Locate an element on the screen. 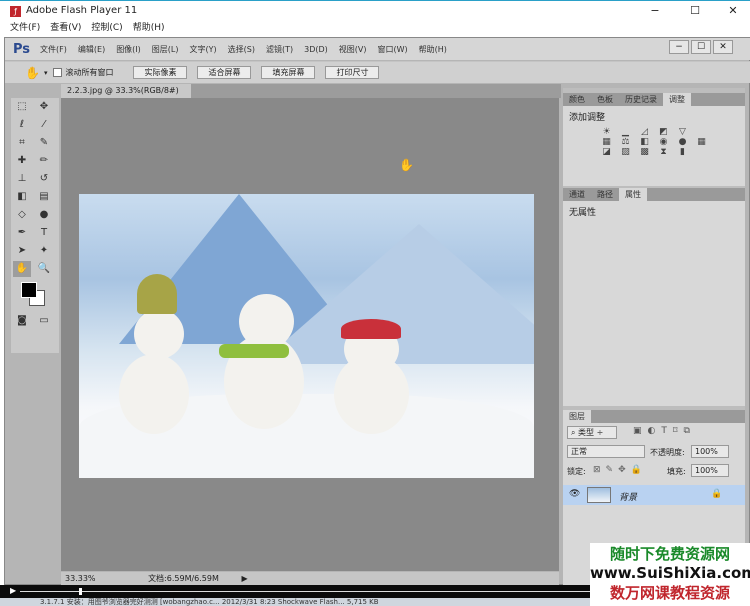 The width and height of the screenshot is (750, 606). photo-filter-icon: ◉ is located at coordinates (663, 142).